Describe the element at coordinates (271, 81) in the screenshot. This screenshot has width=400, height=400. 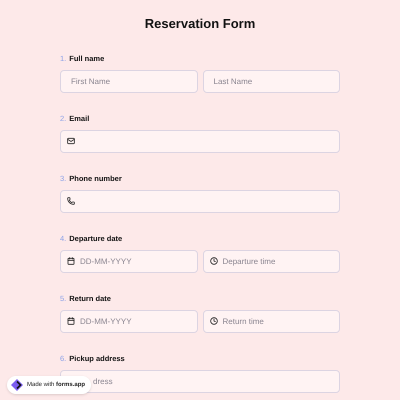
I see `input-field: Last Name` at that location.